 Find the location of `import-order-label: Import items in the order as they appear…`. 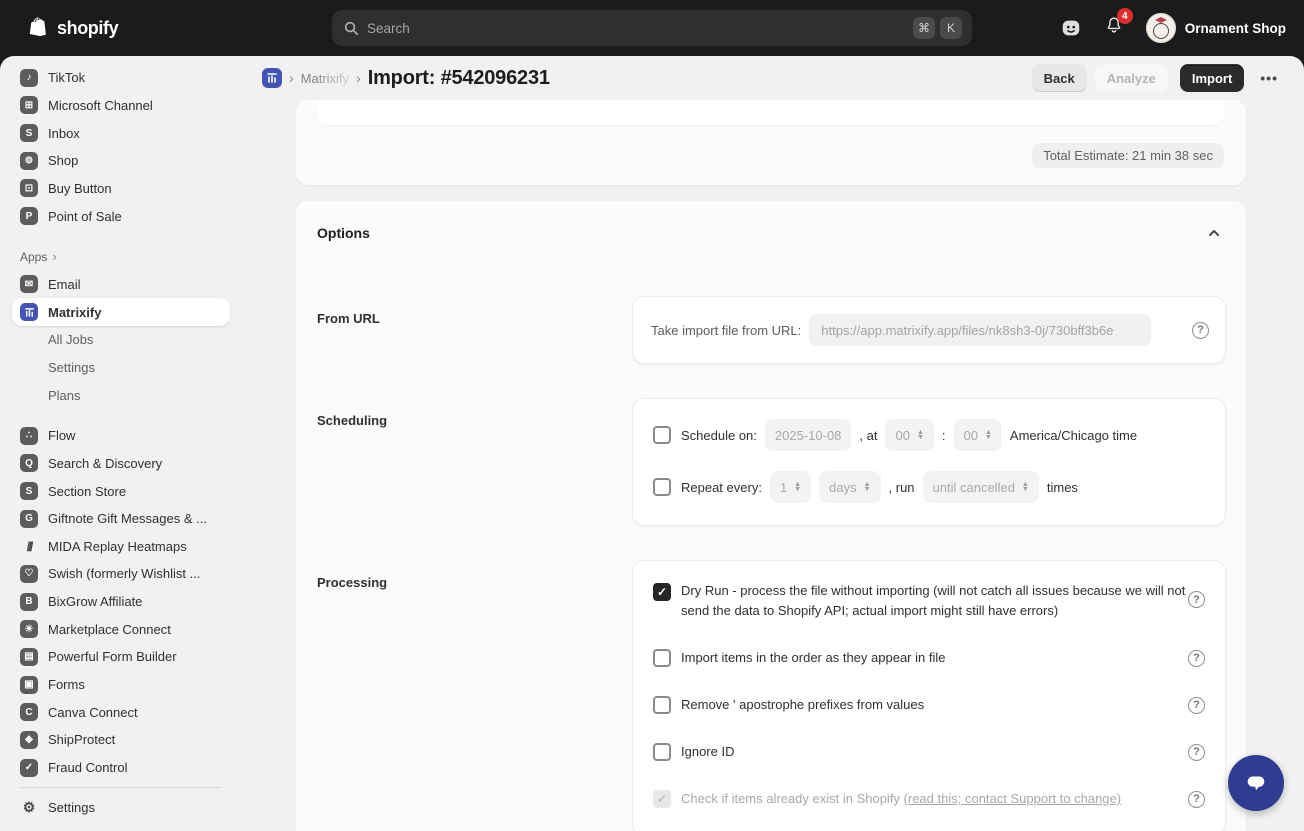

import-order-label: Import items in the order as they appear… is located at coordinates (813, 657).